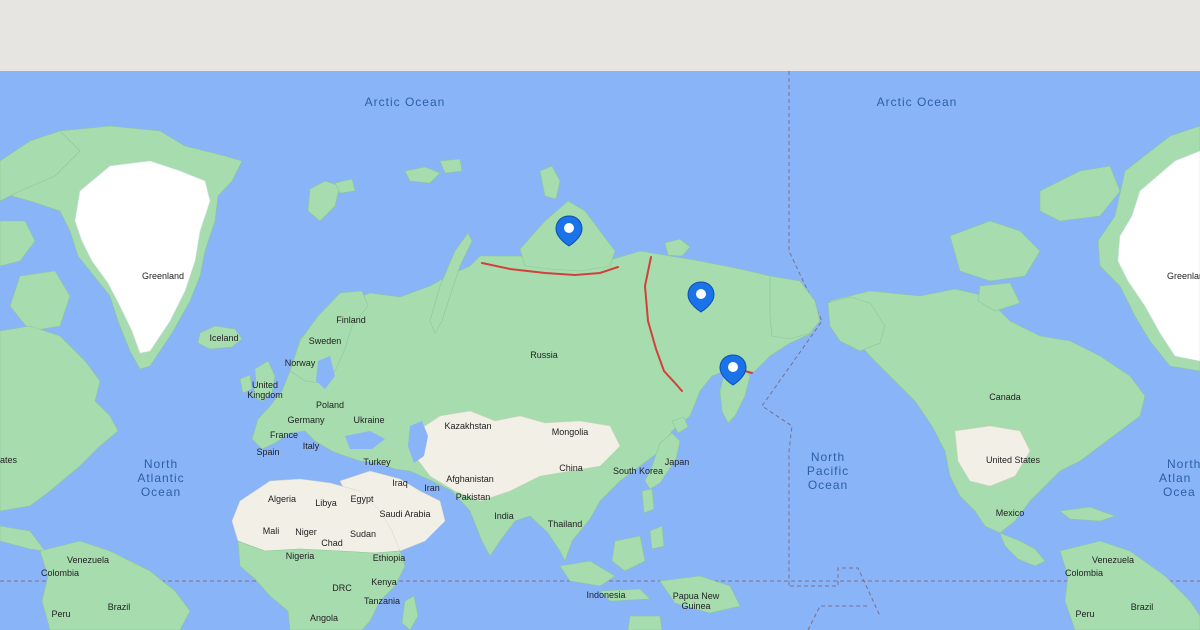 The image size is (1200, 630). What do you see at coordinates (60, 573) in the screenshot?
I see `label-colombia-left: Colombia` at bounding box center [60, 573].